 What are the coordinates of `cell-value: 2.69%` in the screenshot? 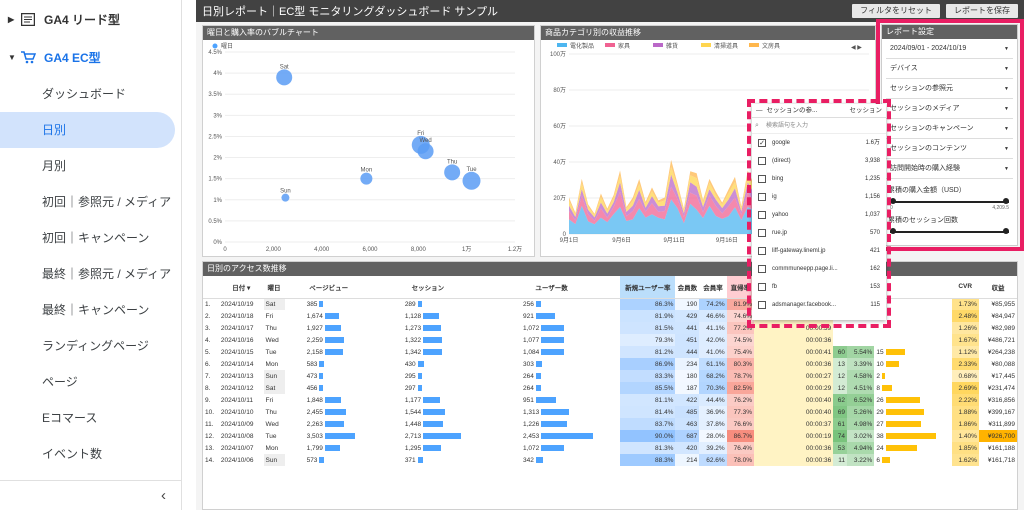 It's located at (967, 388).